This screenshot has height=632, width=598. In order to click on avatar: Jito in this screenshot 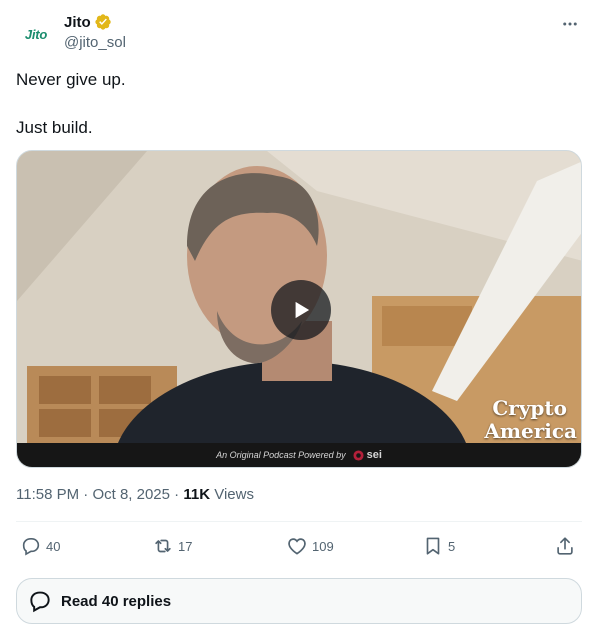, I will do `click(36, 34)`.